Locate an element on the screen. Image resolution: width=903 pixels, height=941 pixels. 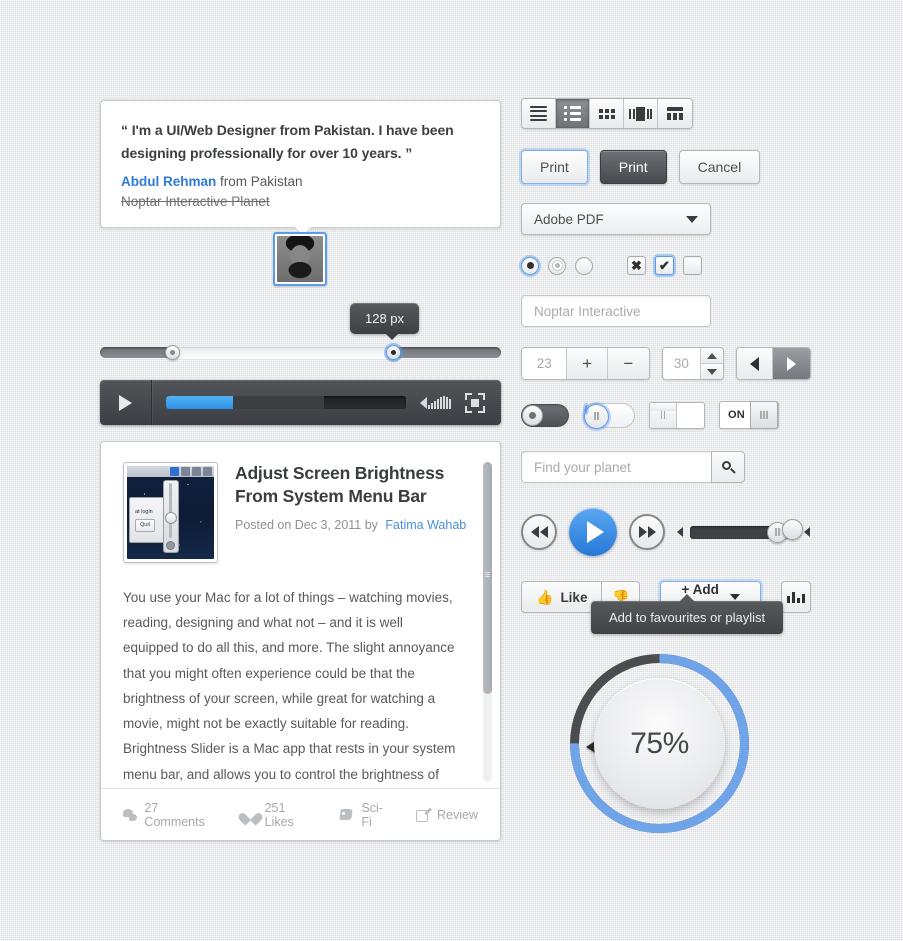
search-placeholder: Find your planet is located at coordinates (582, 467).